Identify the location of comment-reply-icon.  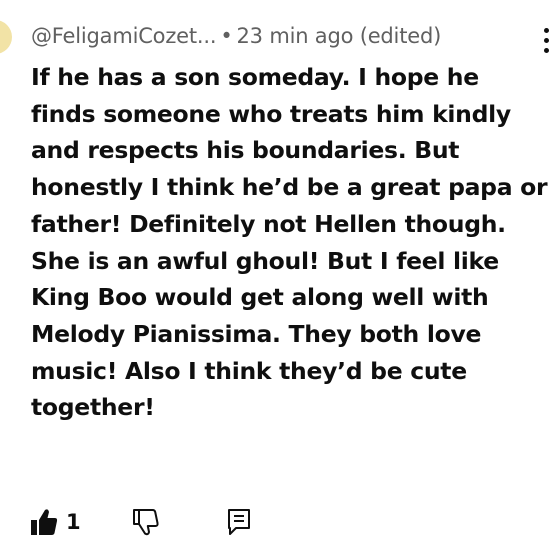
(239, 522).